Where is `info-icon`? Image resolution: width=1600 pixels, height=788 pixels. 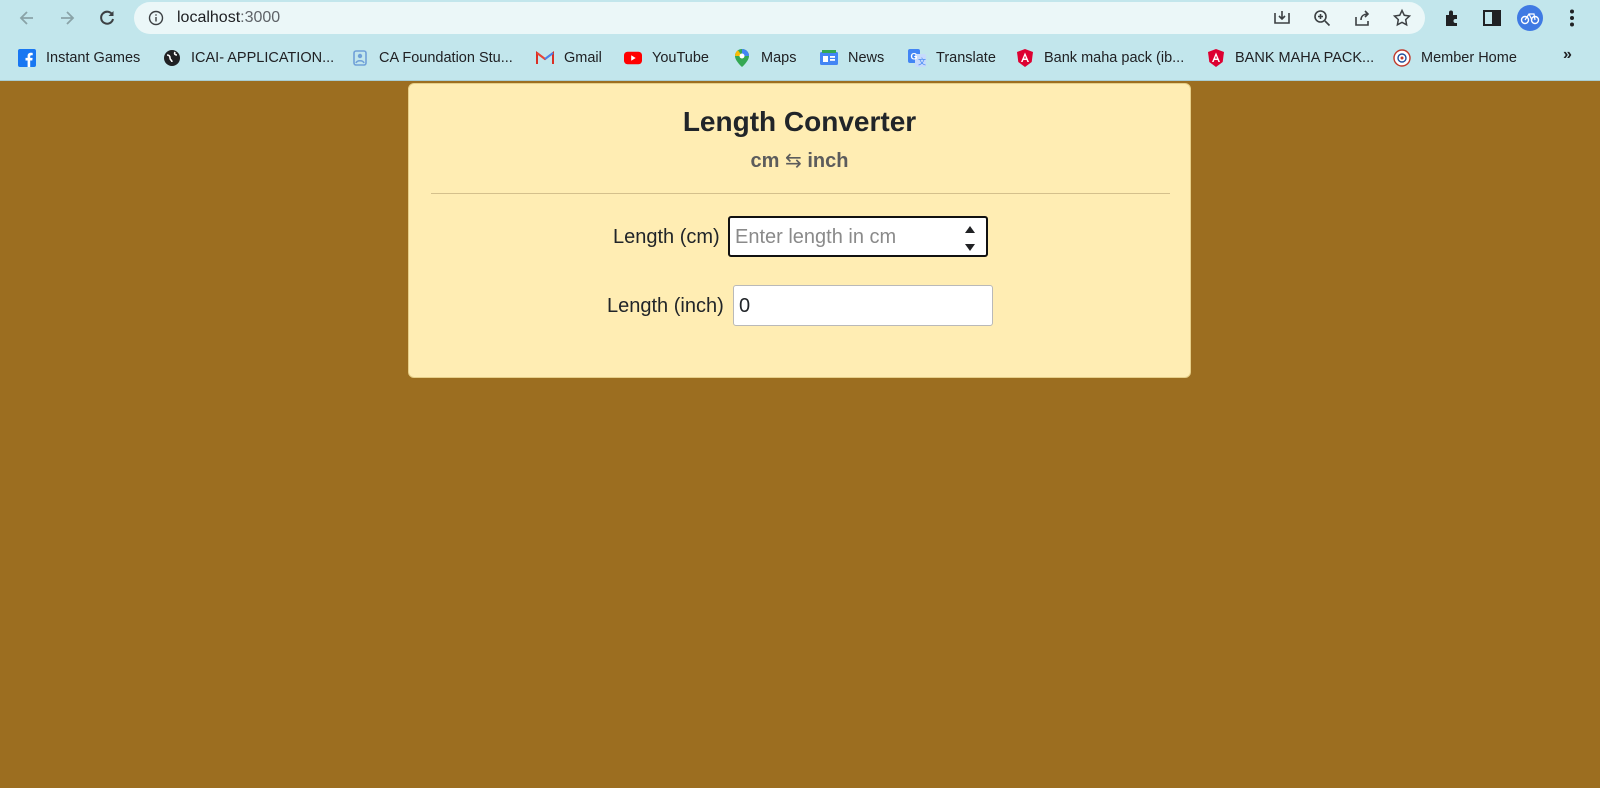
info-icon is located at coordinates (156, 18).